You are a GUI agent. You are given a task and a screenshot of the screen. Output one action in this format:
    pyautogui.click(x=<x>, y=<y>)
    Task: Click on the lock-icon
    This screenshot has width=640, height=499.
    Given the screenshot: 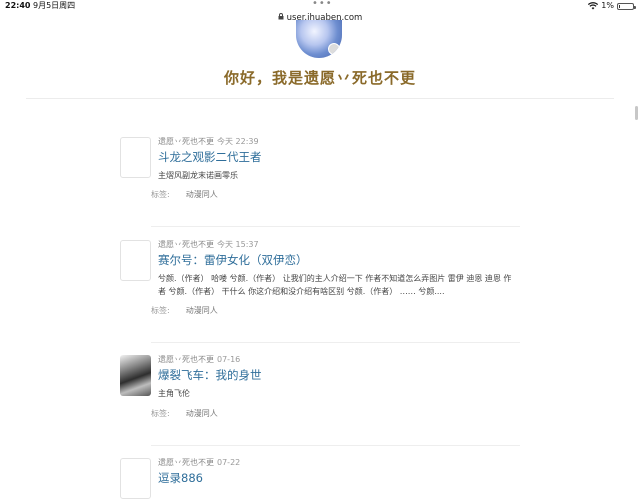 What is the action you would take?
    pyautogui.click(x=281, y=18)
    